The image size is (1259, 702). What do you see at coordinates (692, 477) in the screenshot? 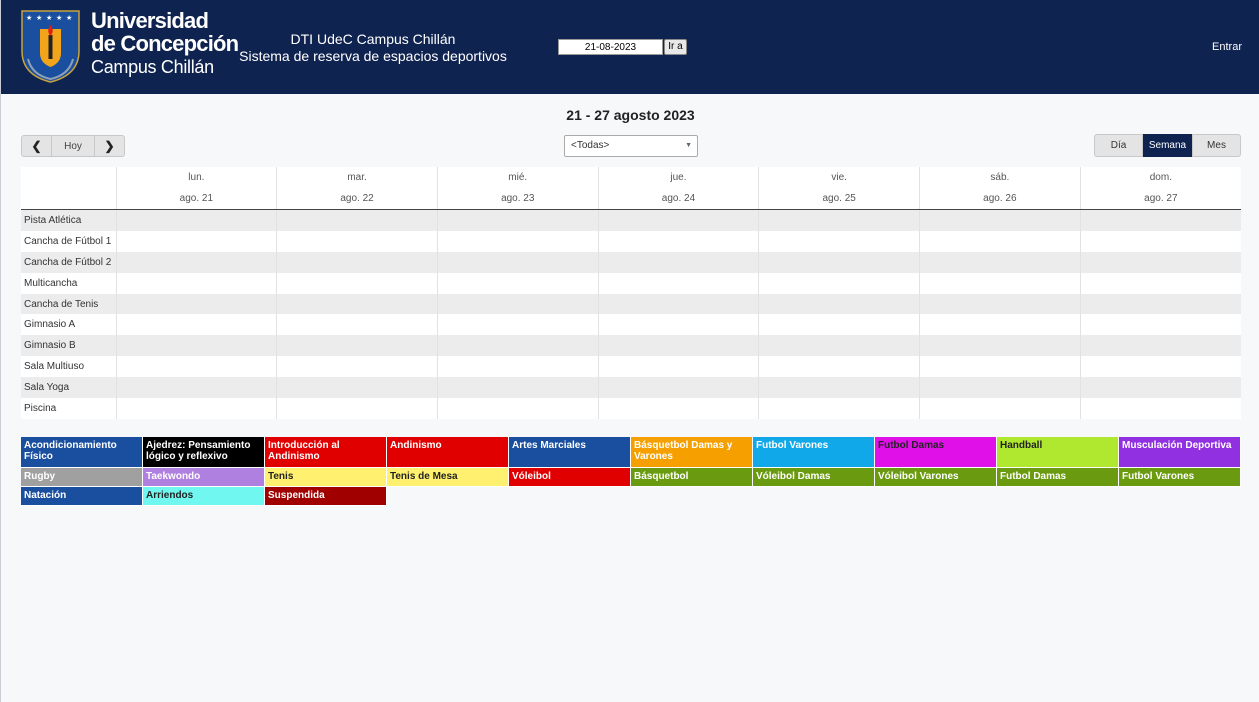
I see `legend-item: Básquetbol` at bounding box center [692, 477].